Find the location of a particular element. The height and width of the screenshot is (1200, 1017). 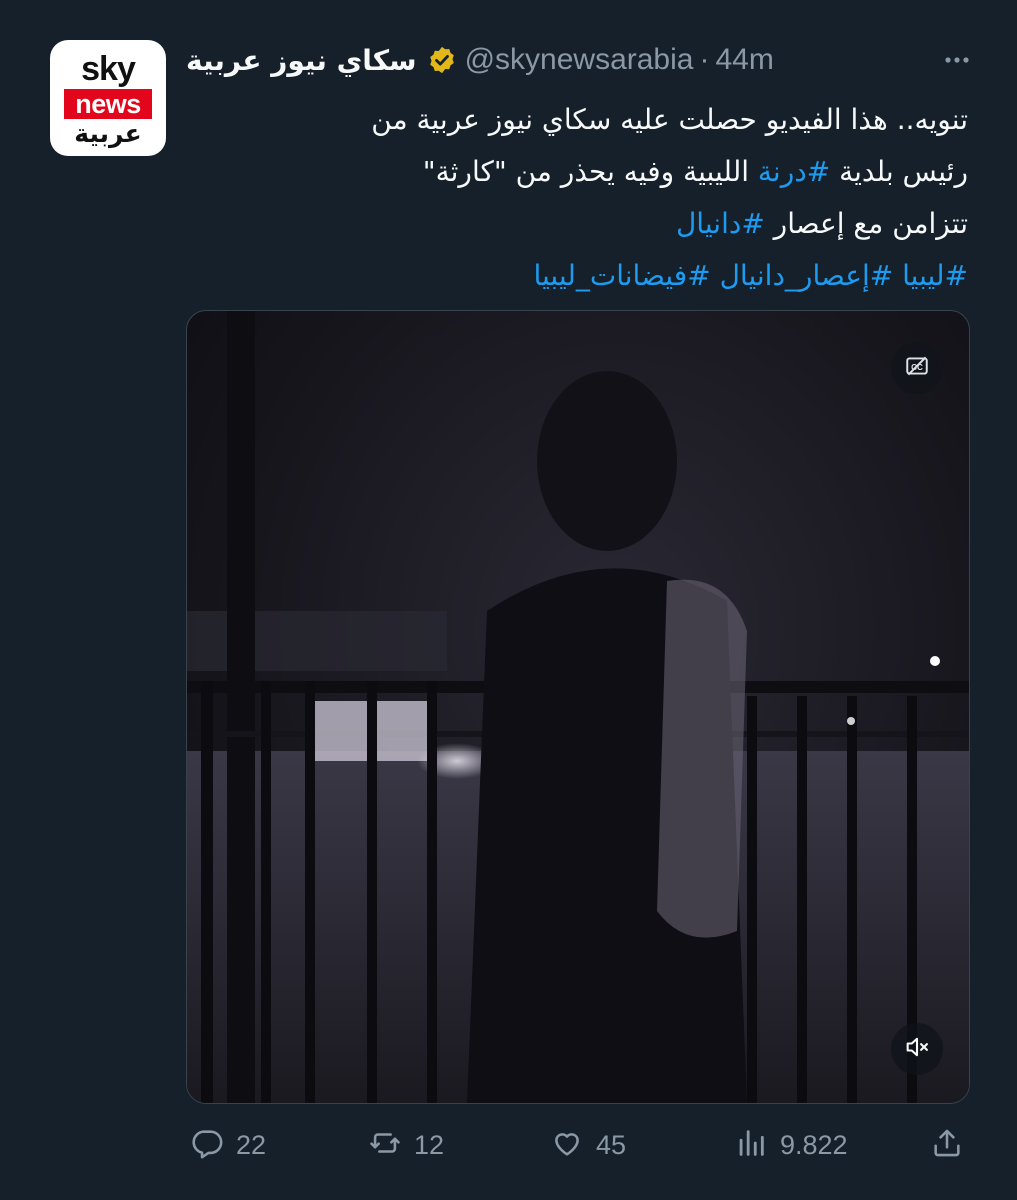

unmute-button is located at coordinates (917, 1049).